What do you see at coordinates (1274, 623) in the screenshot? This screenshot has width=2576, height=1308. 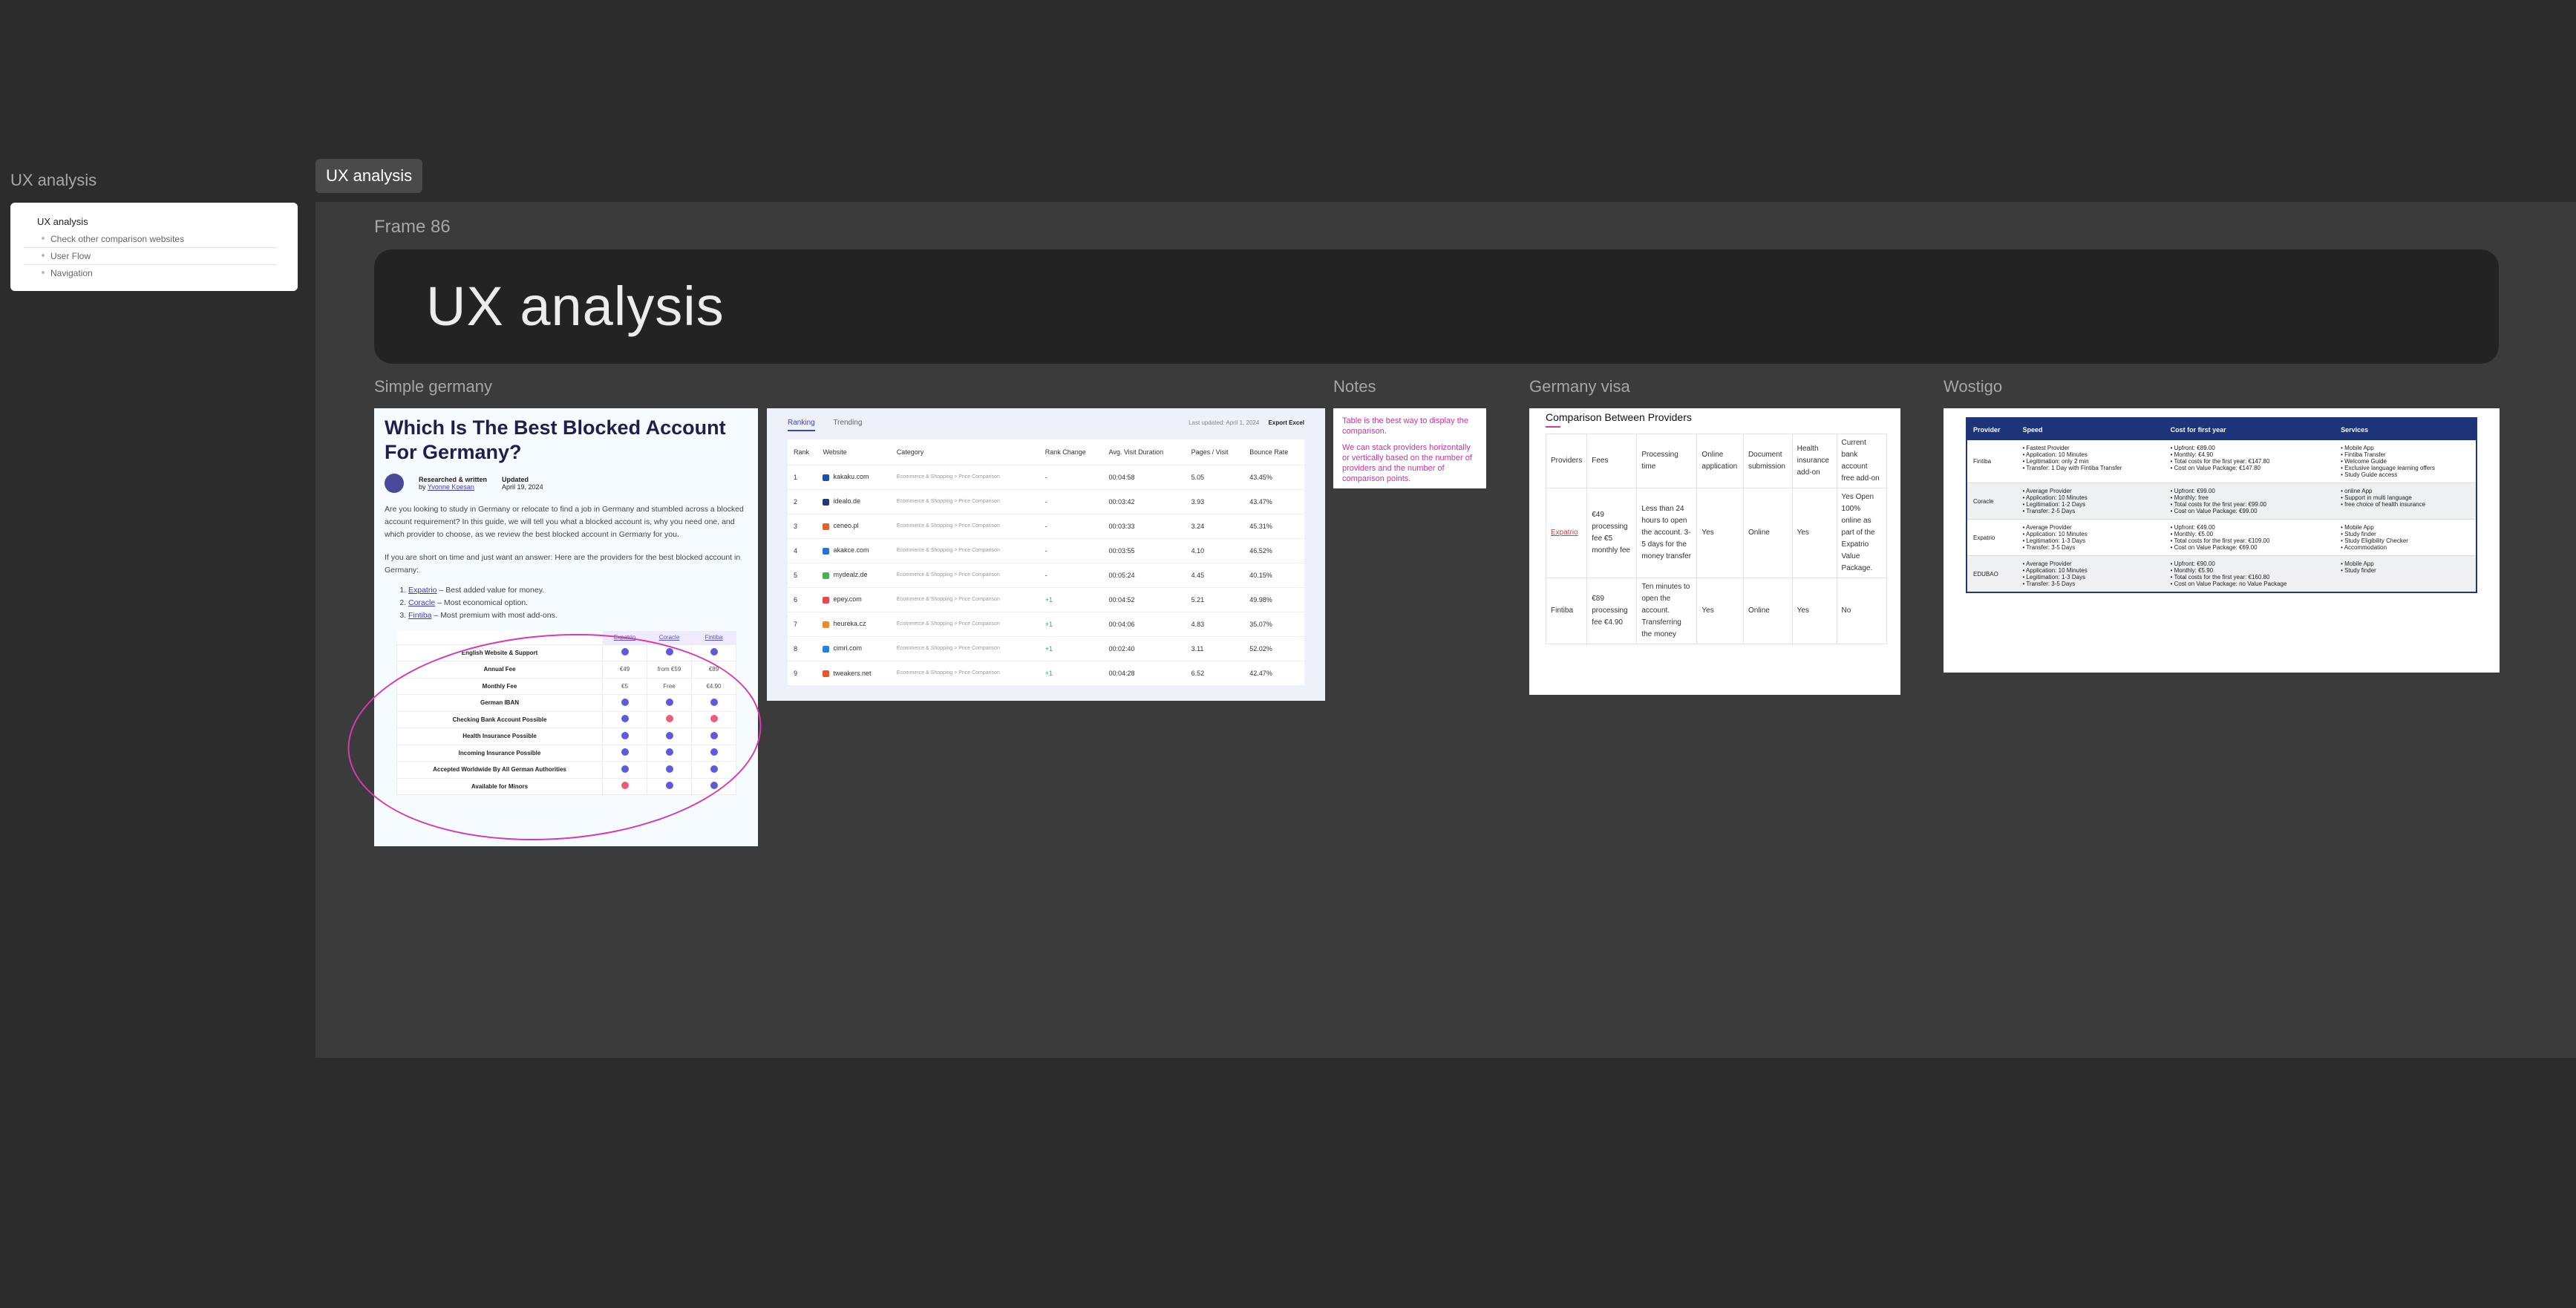 I see `bounce-cell: 35.07%` at bounding box center [1274, 623].